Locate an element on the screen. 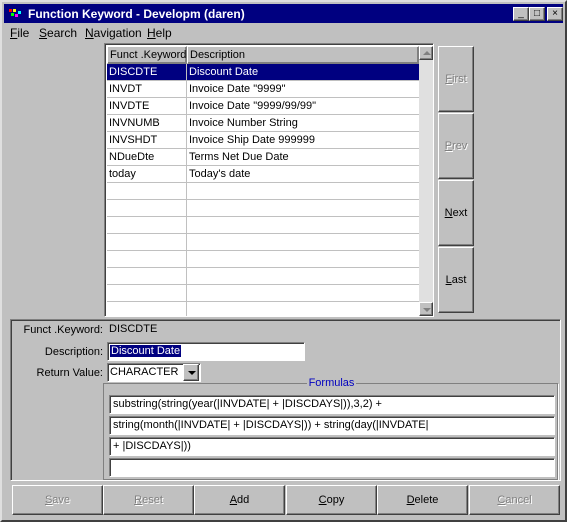 This screenshot has height=522, width=567. copy-button: Copy is located at coordinates (331, 500).